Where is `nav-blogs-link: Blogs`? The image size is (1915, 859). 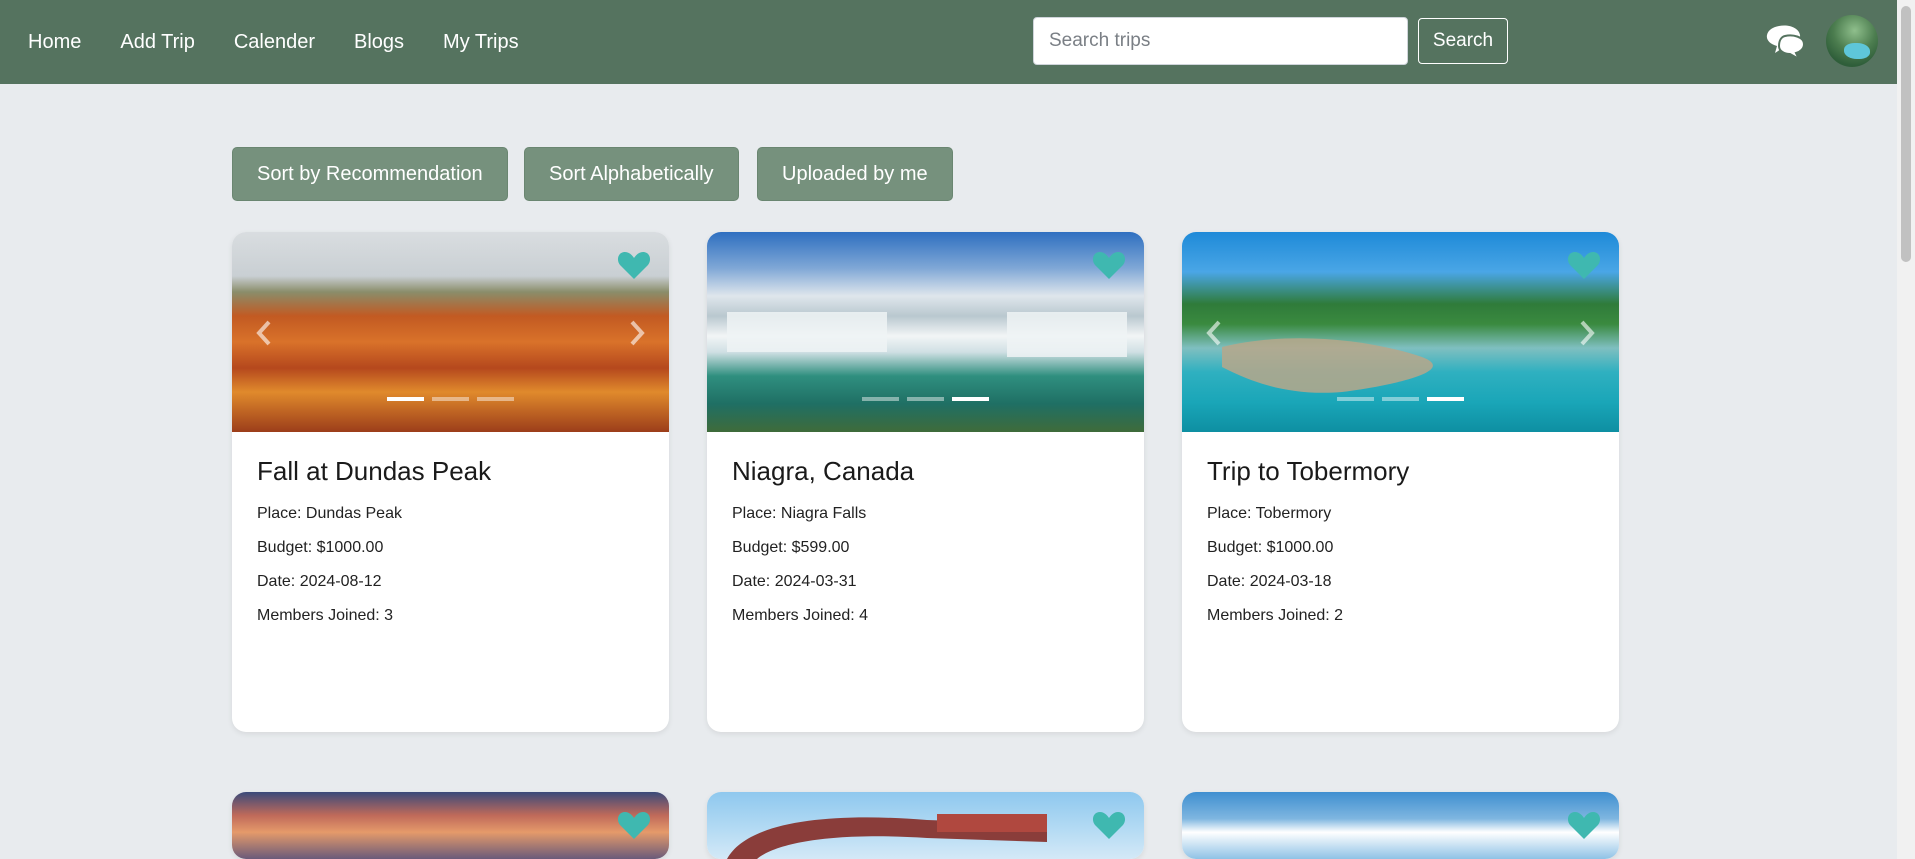 nav-blogs-link: Blogs is located at coordinates (379, 42).